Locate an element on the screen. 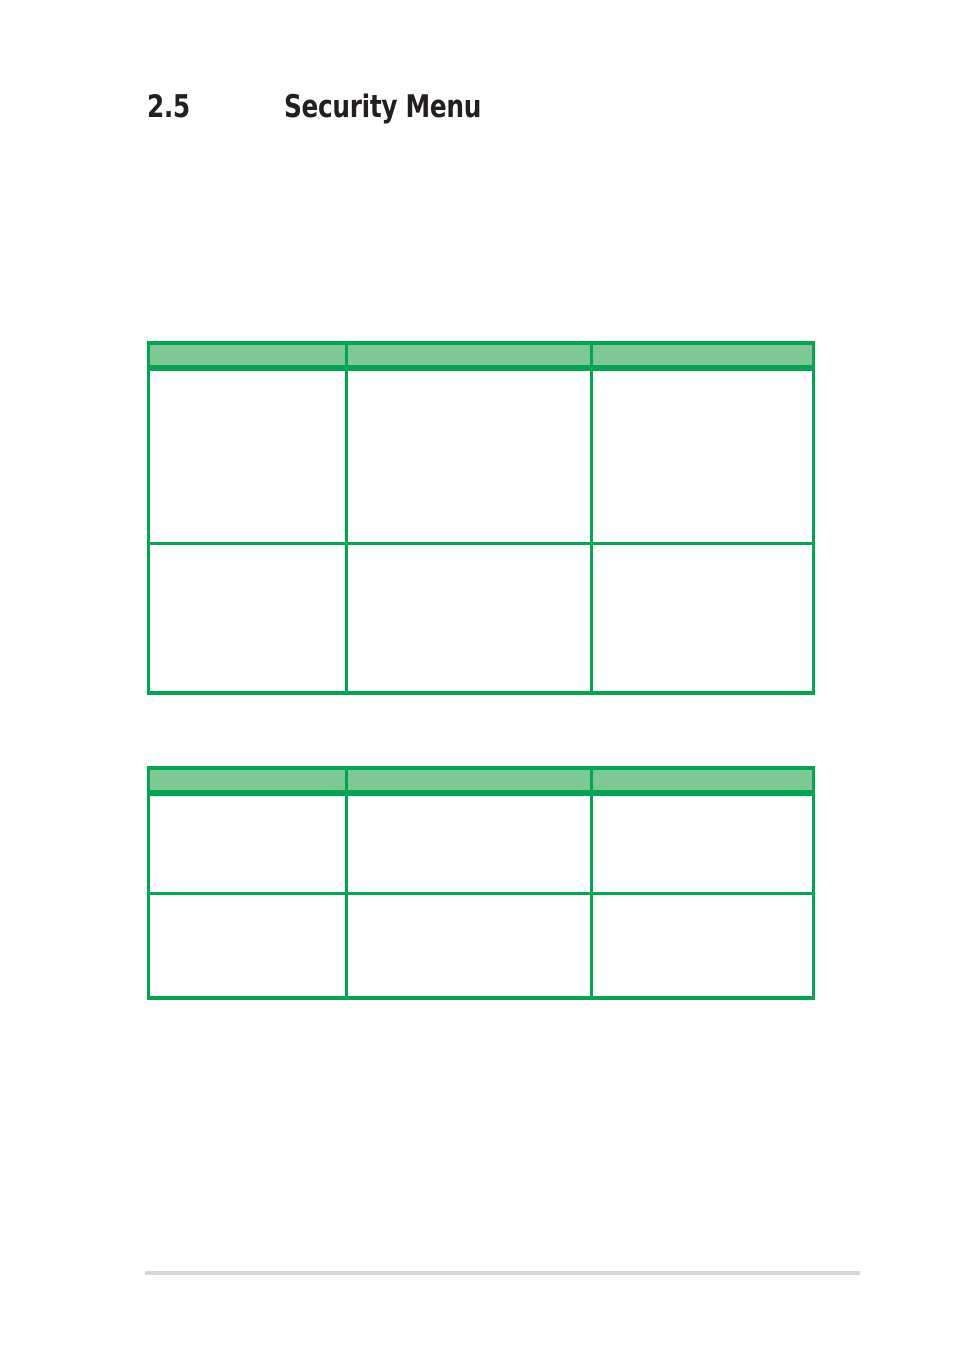 This screenshot has width=954, height=1351. section-title: Security Menu is located at coordinates (383, 107).